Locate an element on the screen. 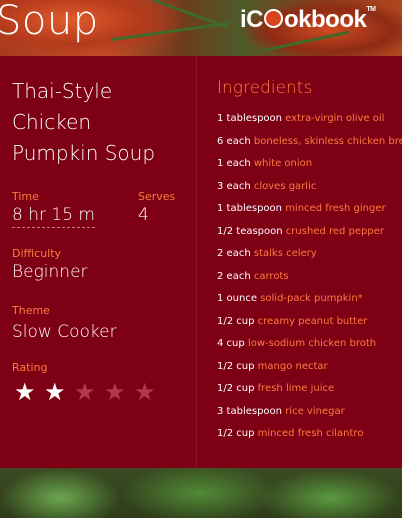  theme-value: Slow Cooker is located at coordinates (64, 332).